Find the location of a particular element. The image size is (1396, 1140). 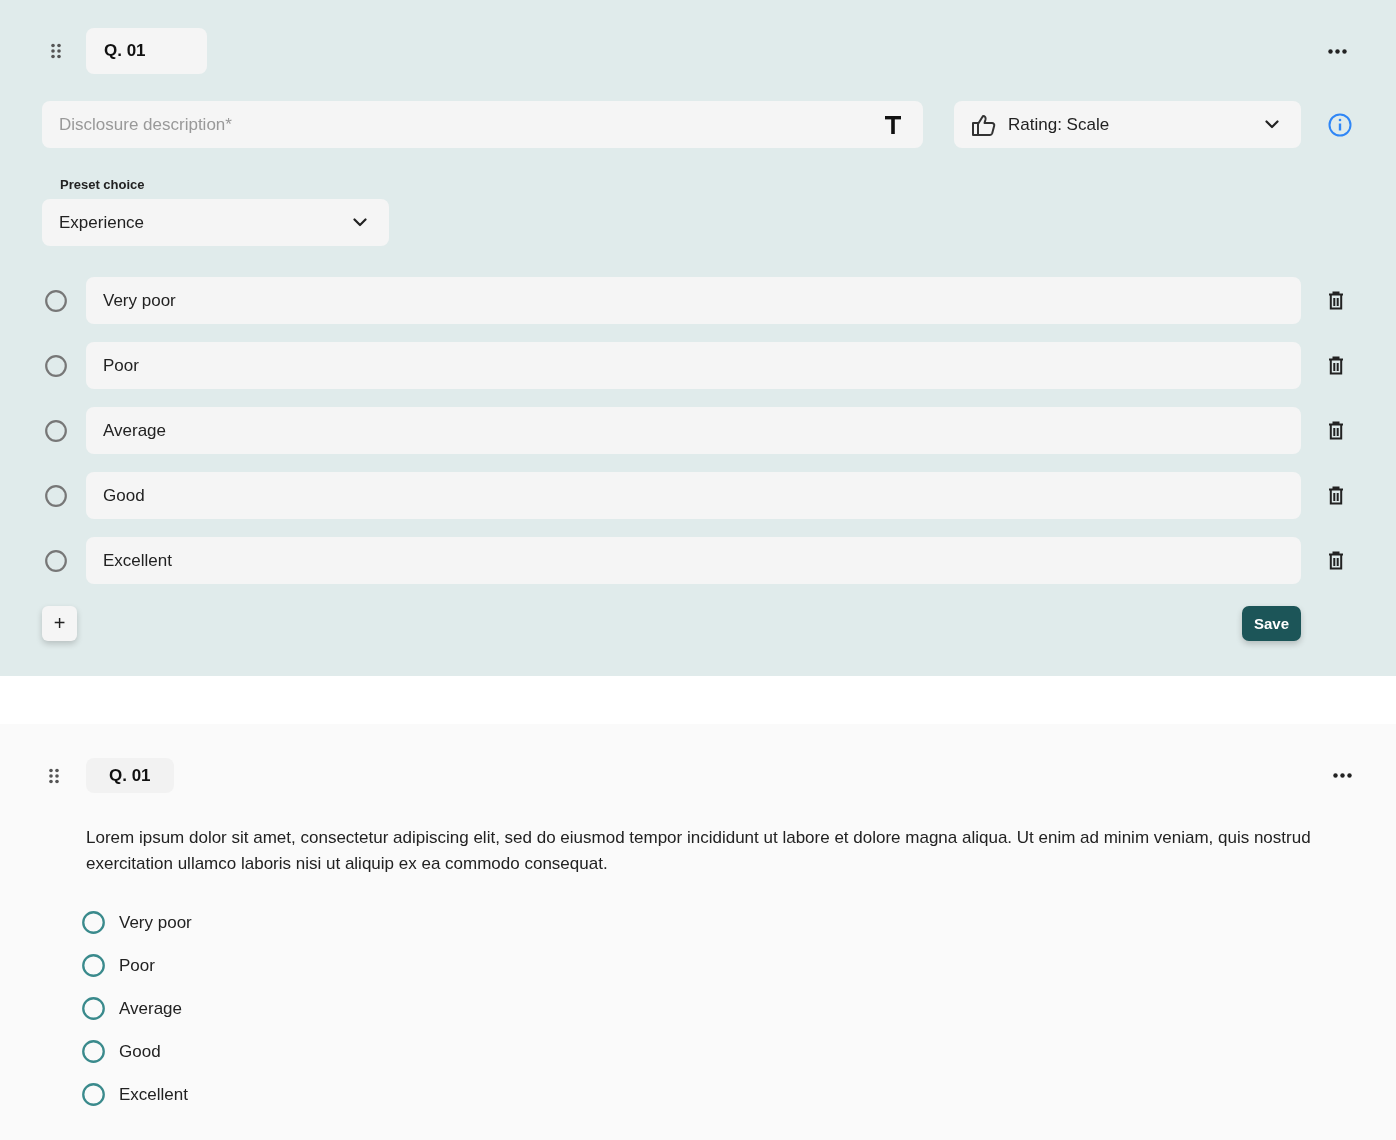

save-button: Save is located at coordinates (1271, 623).